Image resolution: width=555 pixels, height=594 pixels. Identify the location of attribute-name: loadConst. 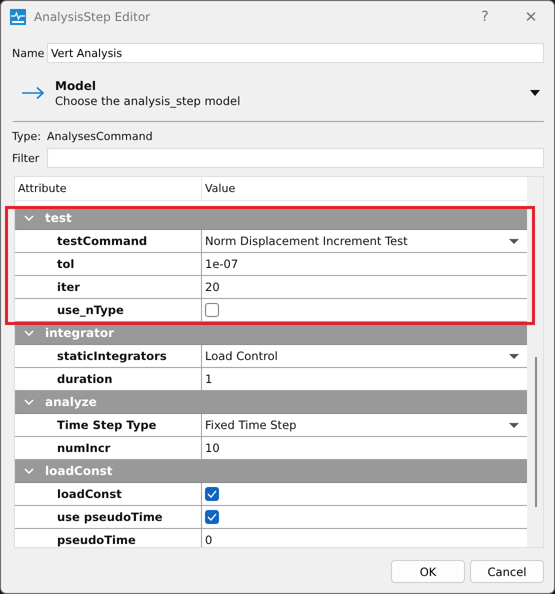
(108, 494).